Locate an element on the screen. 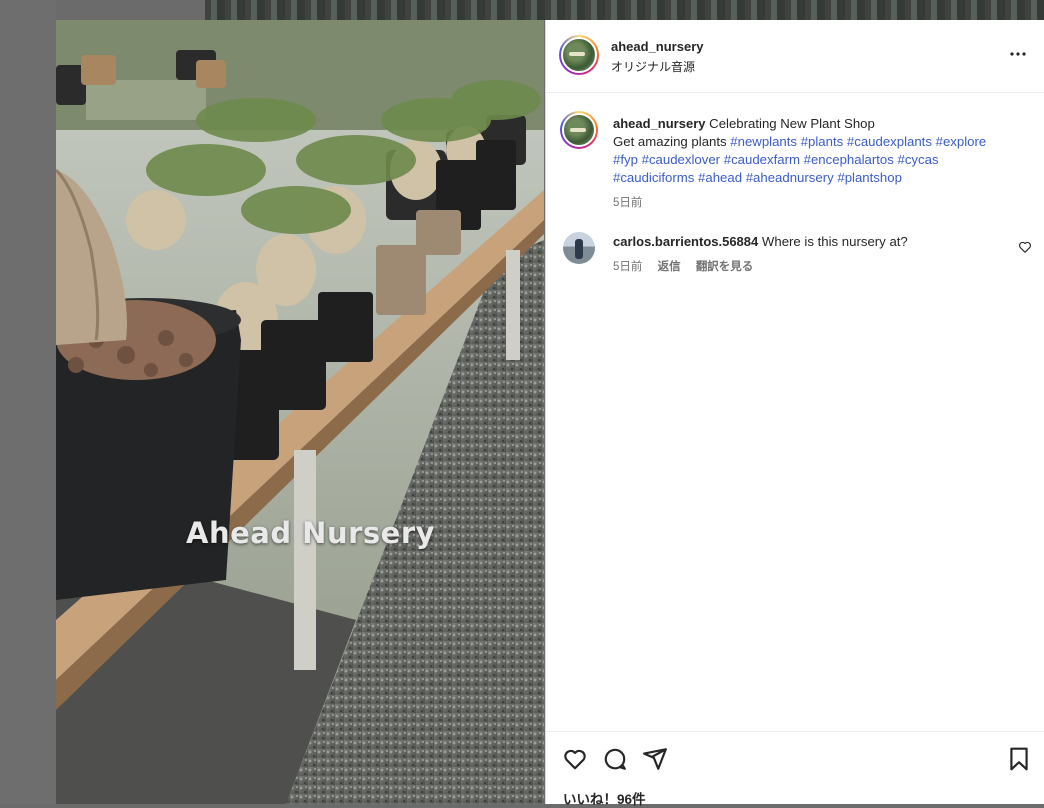  hashtag-link: #ahead is located at coordinates (720, 177).